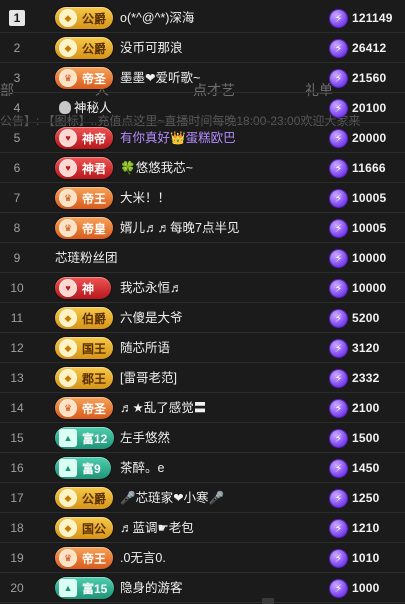 This screenshot has height=604, width=405. What do you see at coordinates (156, 168) in the screenshot?
I see `user-name: 🍀悠悠我芯~` at bounding box center [156, 168].